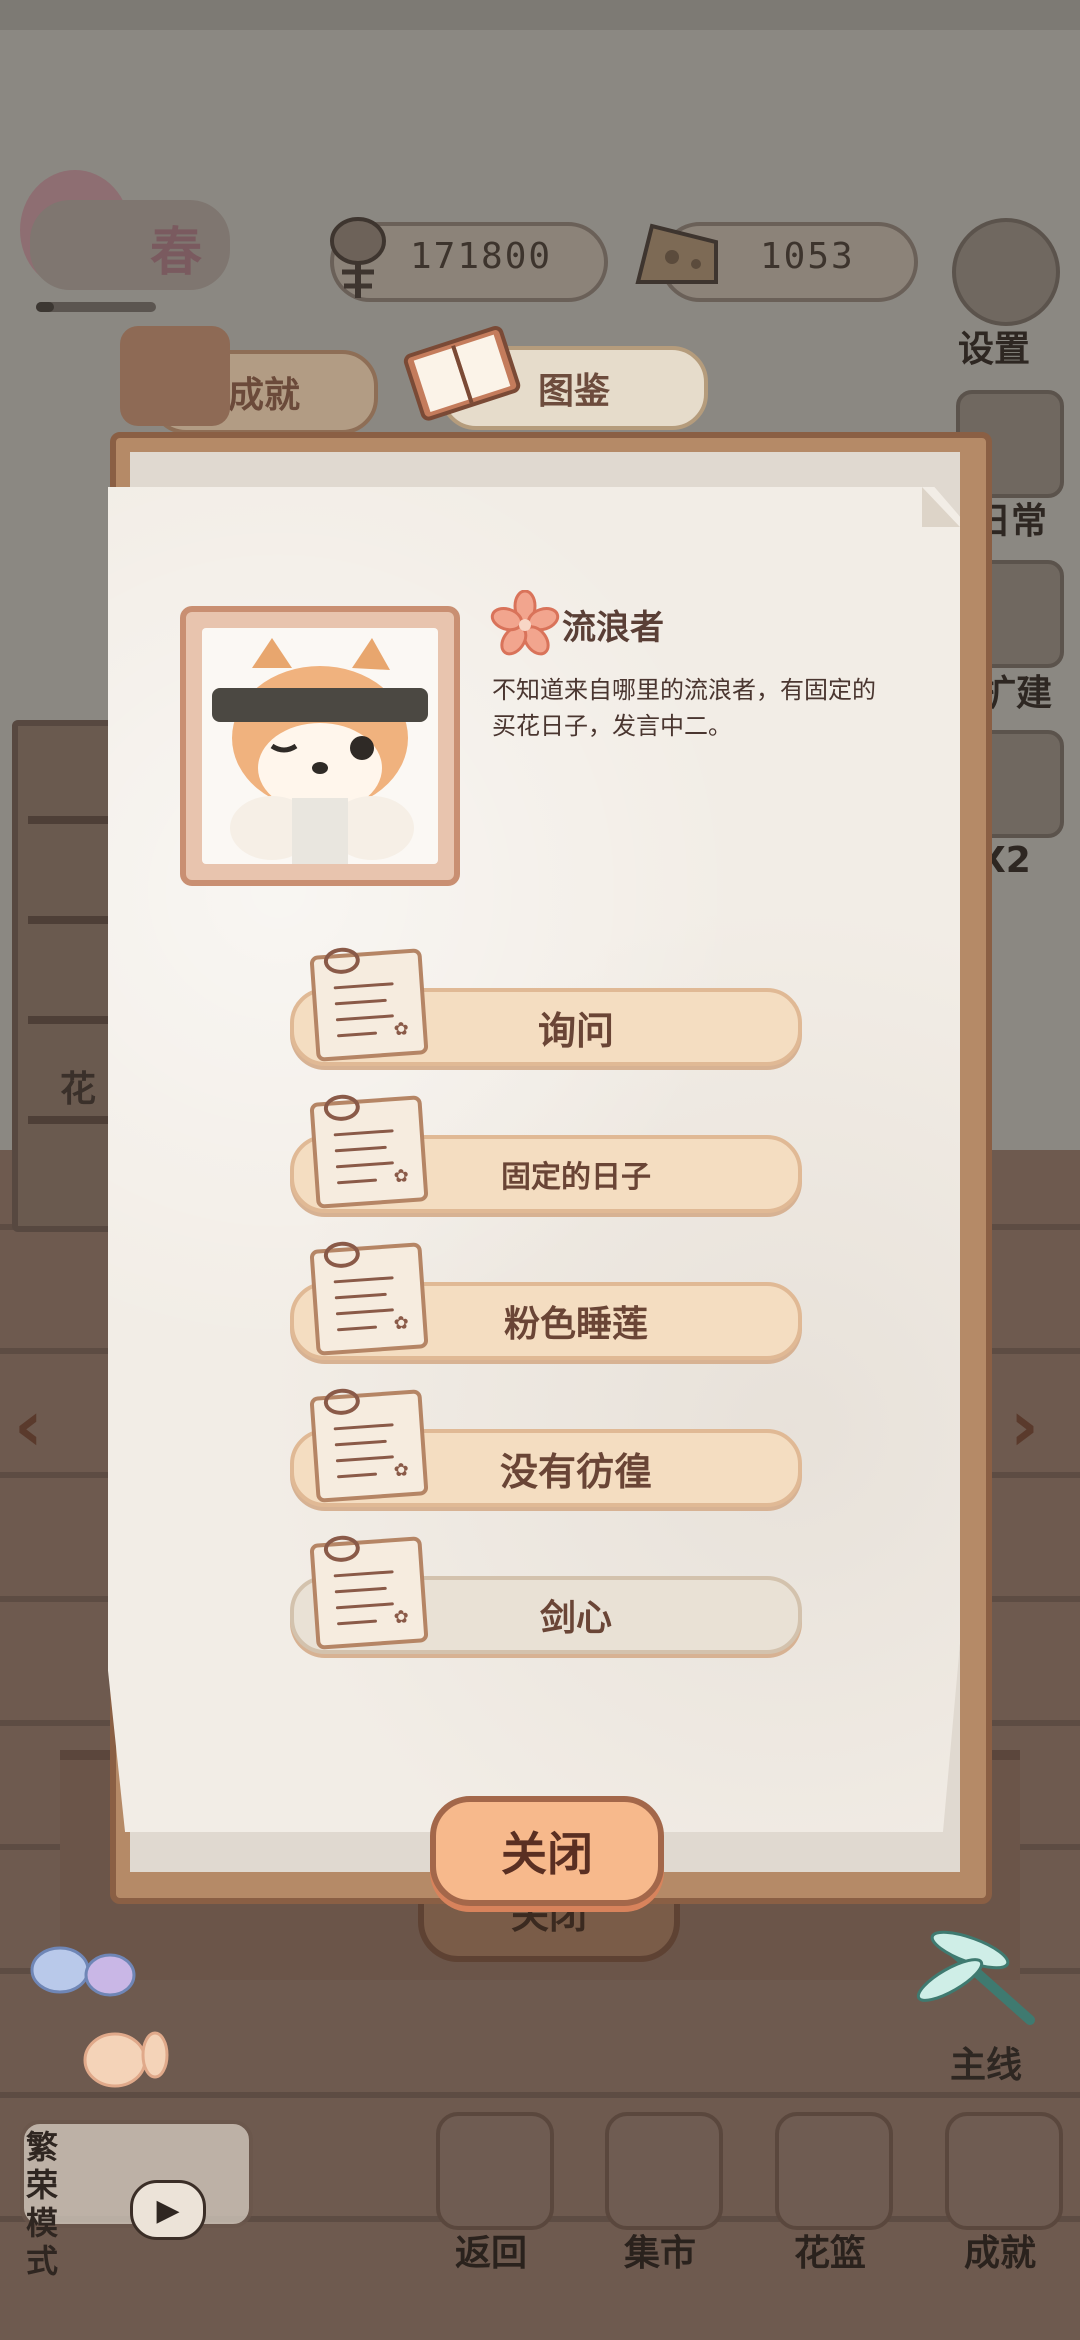 Image resolution: width=1080 pixels, height=2340 pixels. I want to click on shelf-sign: 花, so click(78, 1089).